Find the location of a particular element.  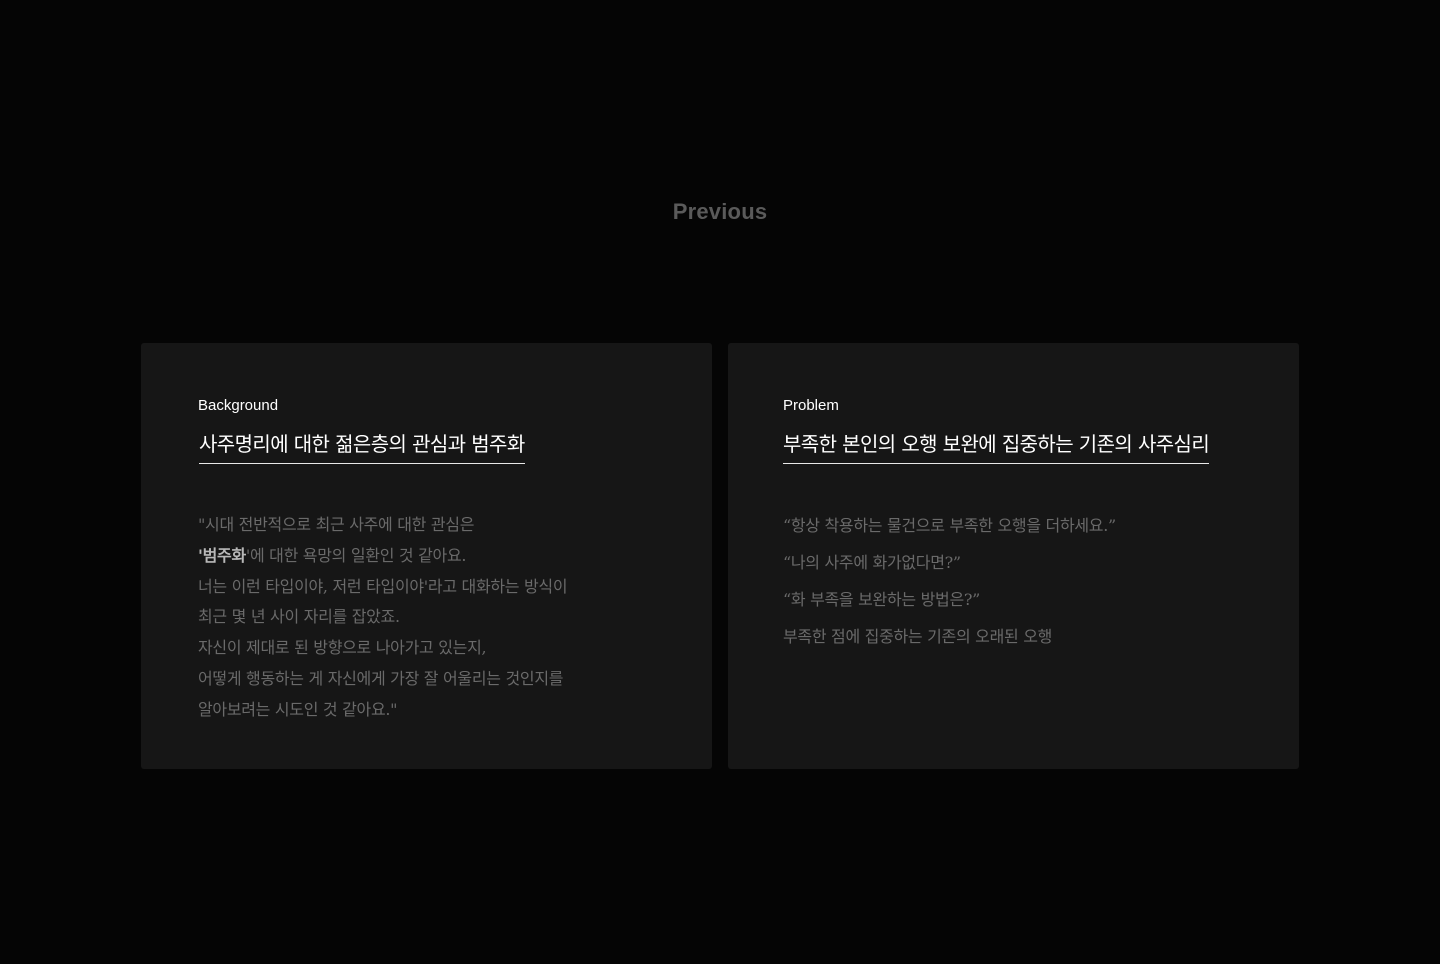

background-line-1: "시대 전반적으로 최근 사주에 대한 관심은 is located at coordinates (336, 524).